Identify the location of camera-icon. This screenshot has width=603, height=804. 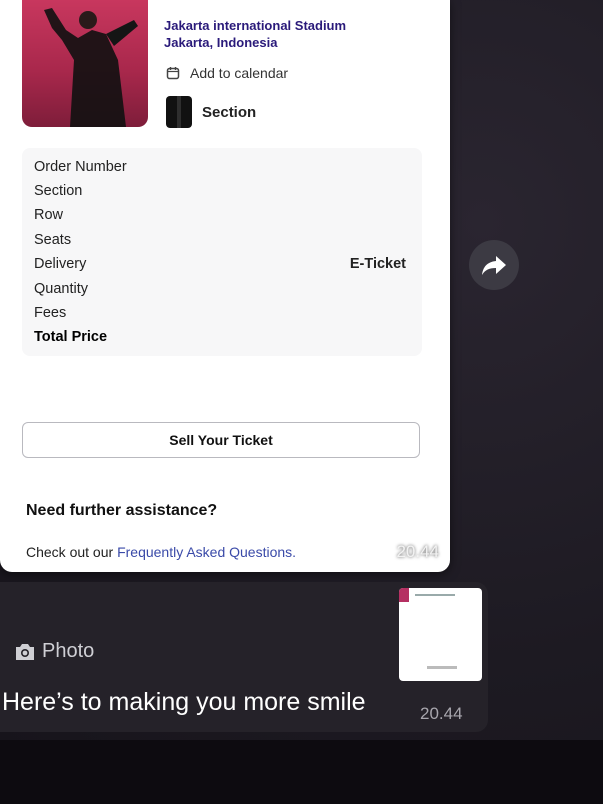
(25, 651).